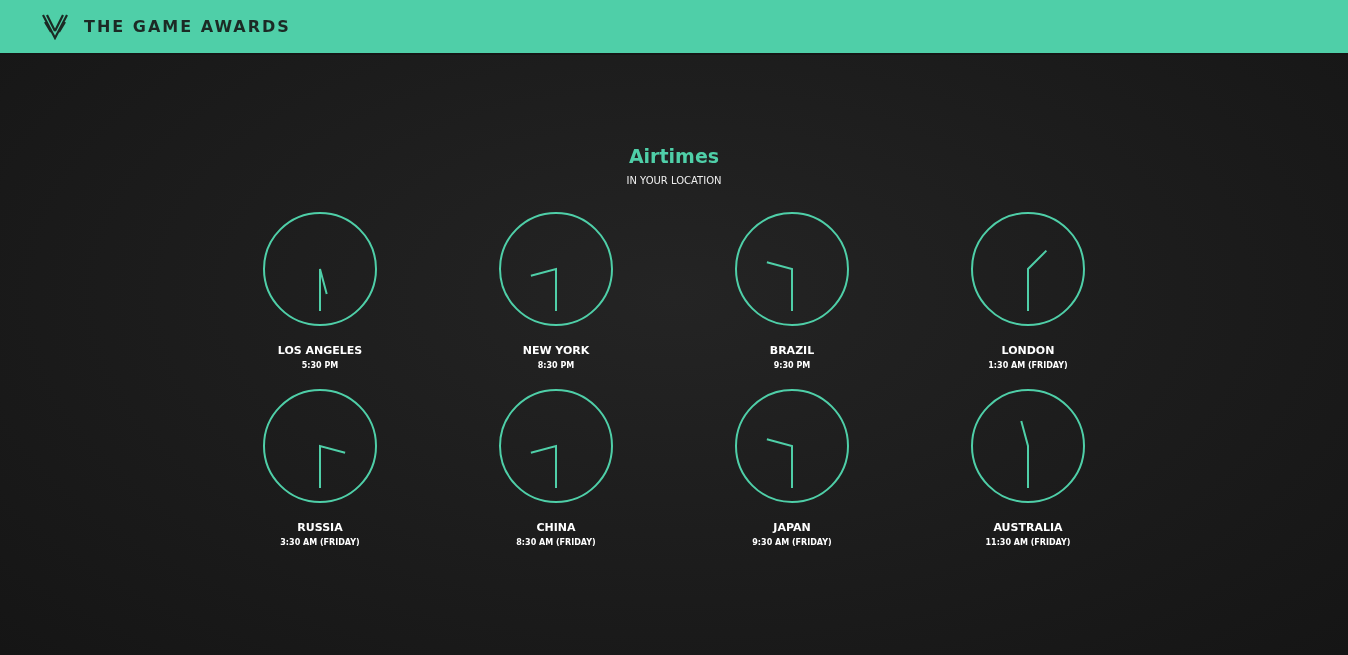 The height and width of the screenshot is (655, 1348). I want to click on section-subtitle: IN YOUR LOCATION, so click(674, 180).